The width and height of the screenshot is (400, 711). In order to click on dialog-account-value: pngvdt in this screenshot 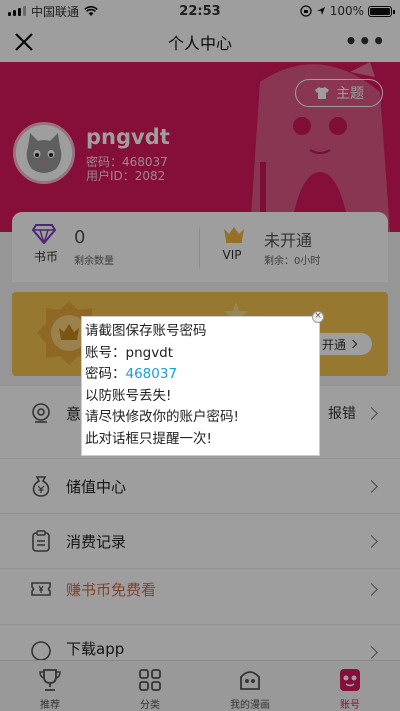, I will do `click(149, 352)`.